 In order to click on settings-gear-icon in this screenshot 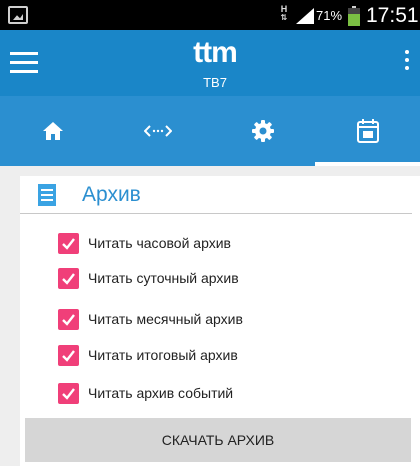, I will do `click(262, 131)`.